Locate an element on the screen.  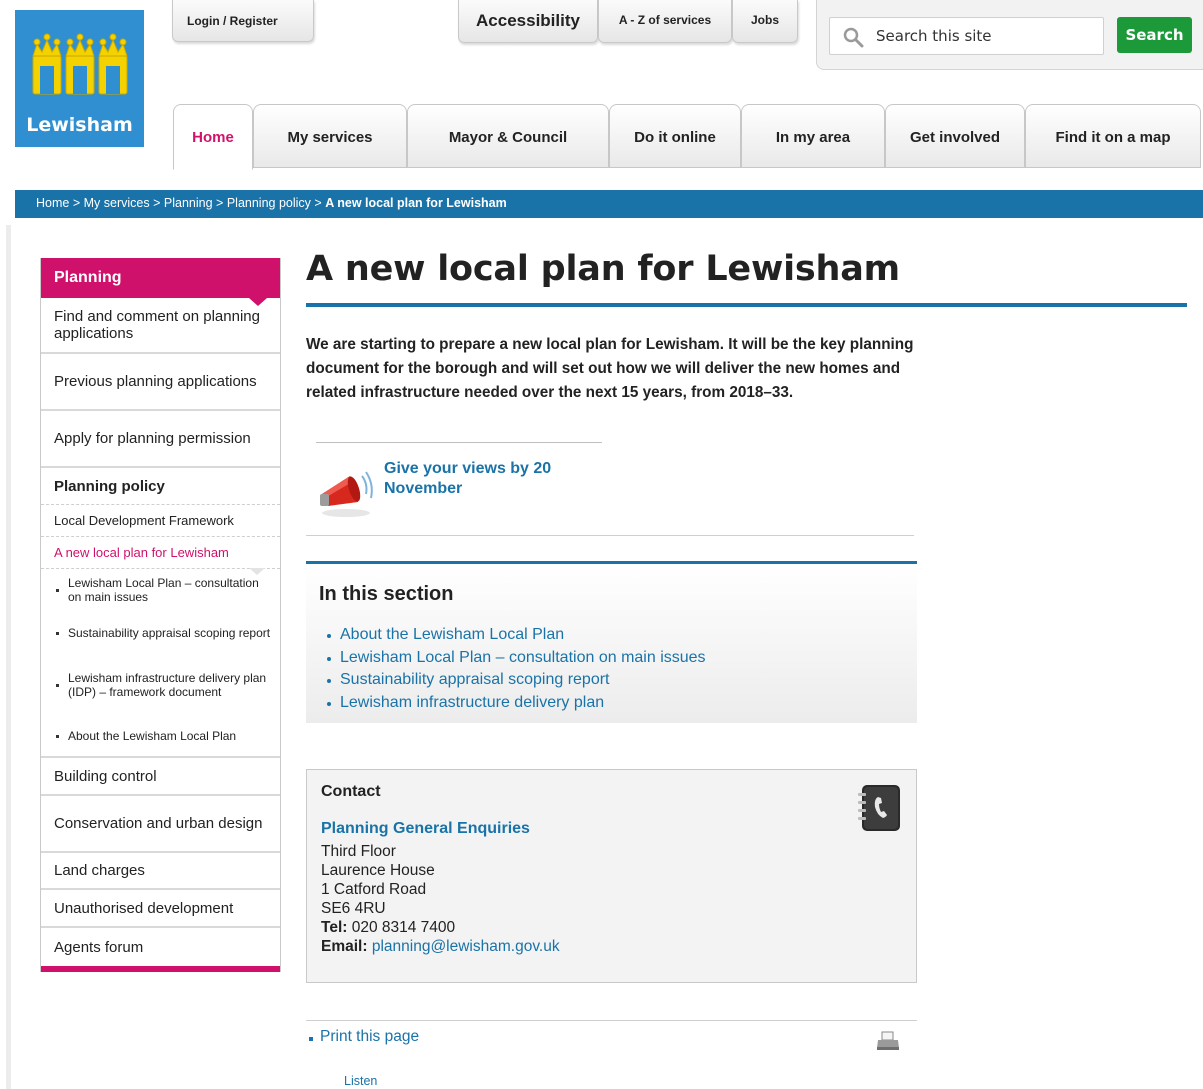
address-line: SE6 4RU is located at coordinates (353, 908).